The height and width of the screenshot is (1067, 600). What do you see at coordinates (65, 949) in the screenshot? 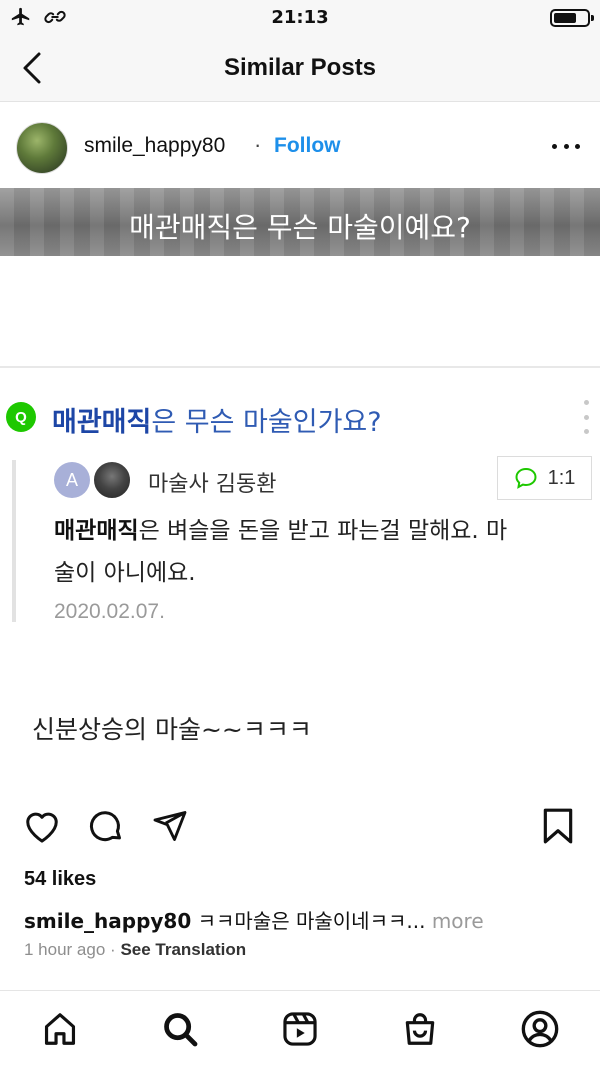
I see `time-ago: 1 hour ago` at bounding box center [65, 949].